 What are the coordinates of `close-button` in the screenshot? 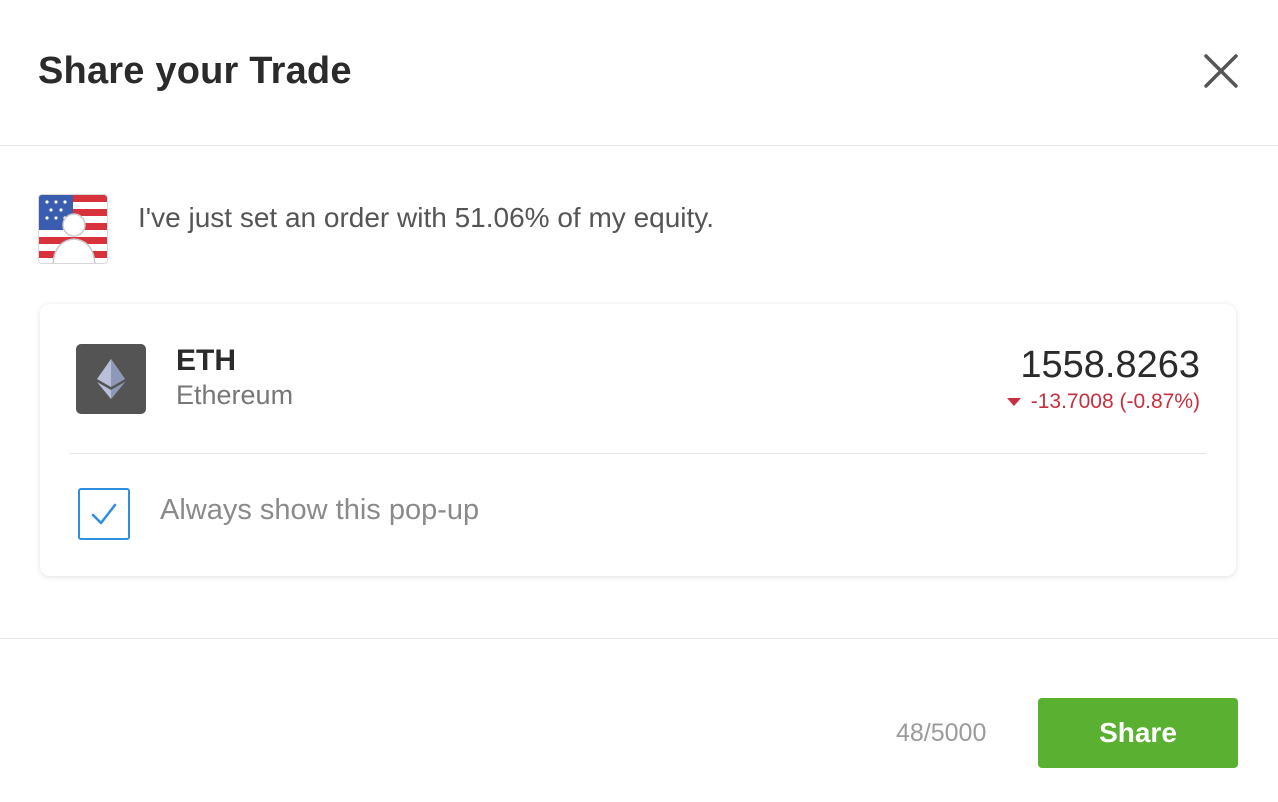 It's located at (1221, 71).